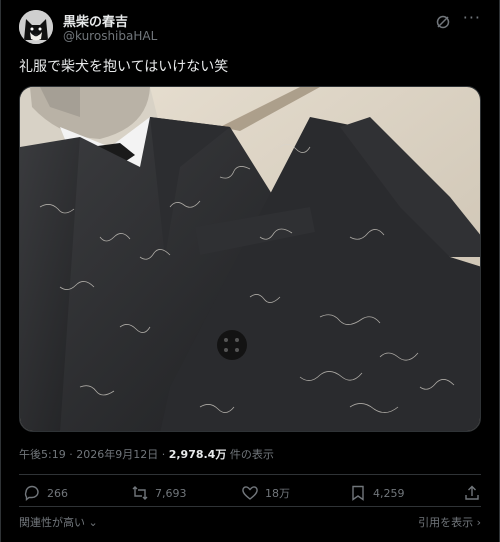 This screenshot has width=500, height=542. I want to click on tweet-header: 黒柴の春吉 @kuroshibaHAL ···, so click(252, 27).